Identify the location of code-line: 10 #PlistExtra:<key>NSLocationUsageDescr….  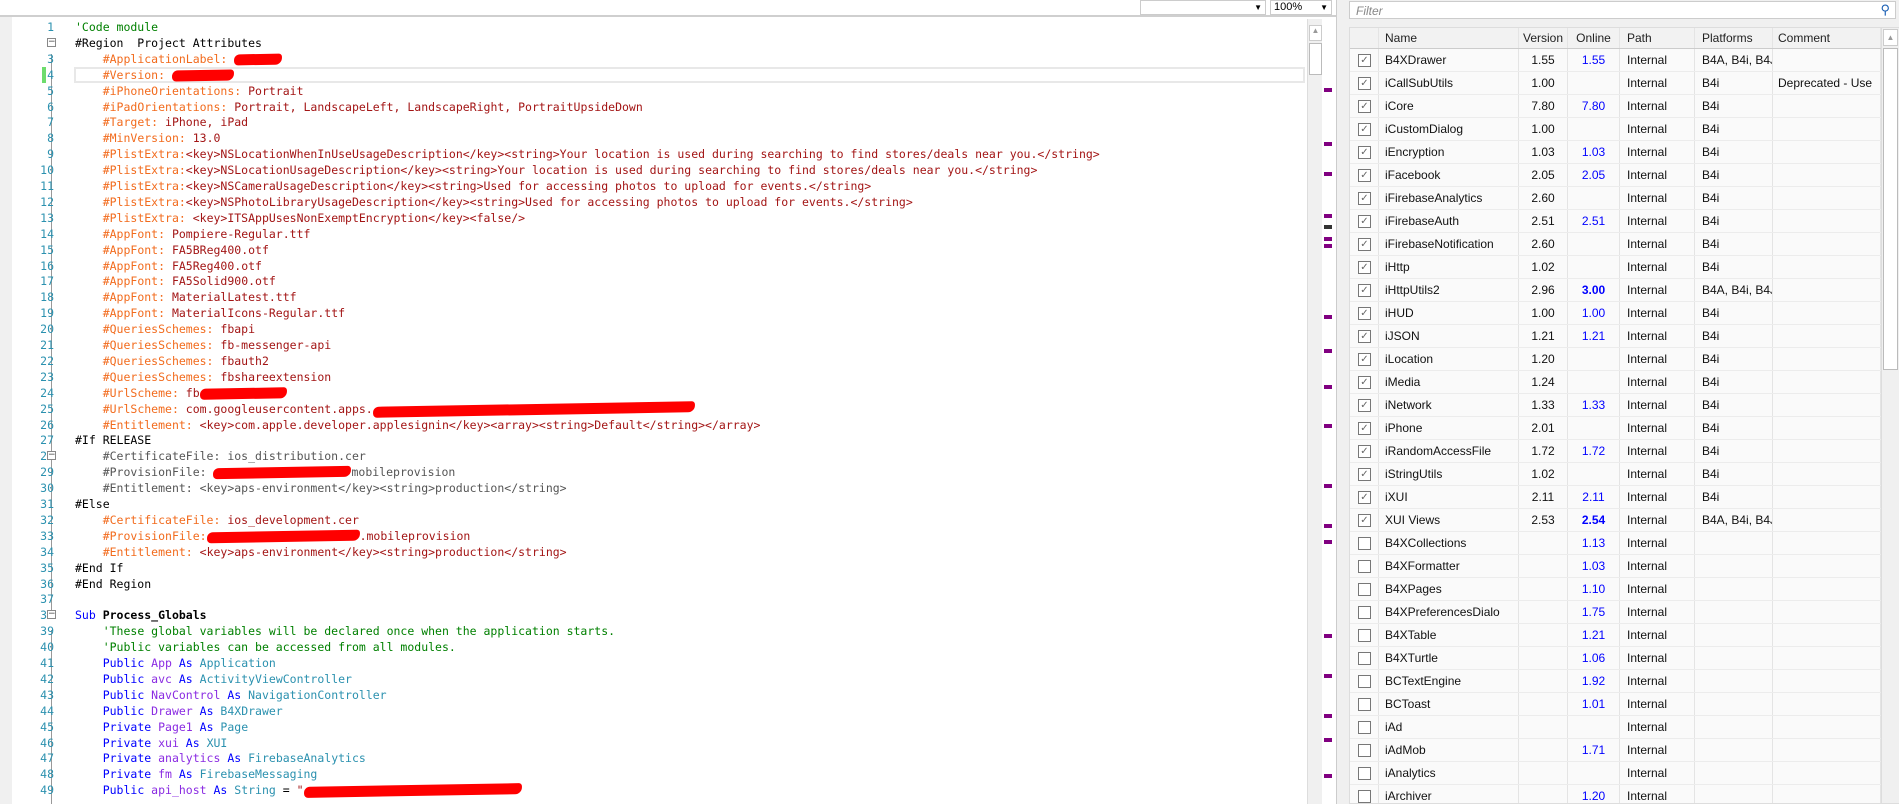
(653, 170).